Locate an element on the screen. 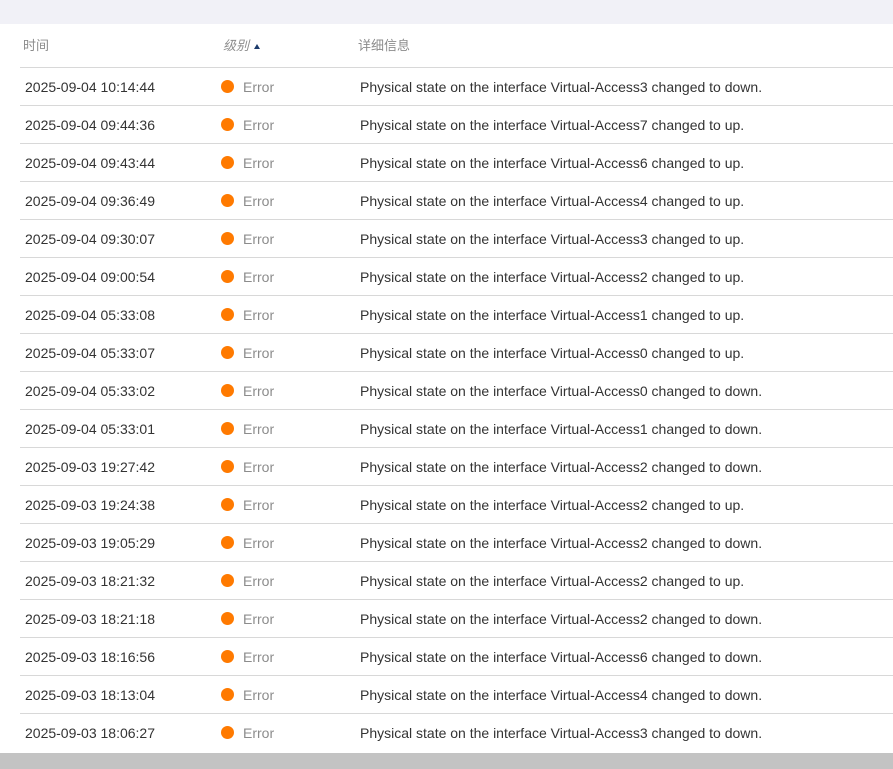  time-cell: 2025-09-03 19:24:38 is located at coordinates (90, 505).